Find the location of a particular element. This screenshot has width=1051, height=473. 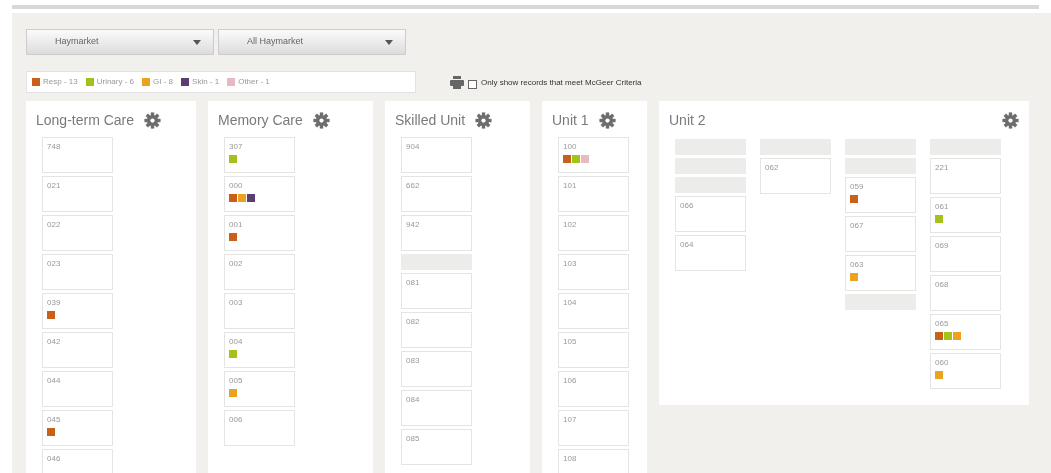

unit-title: Unit 2 is located at coordinates (687, 120).